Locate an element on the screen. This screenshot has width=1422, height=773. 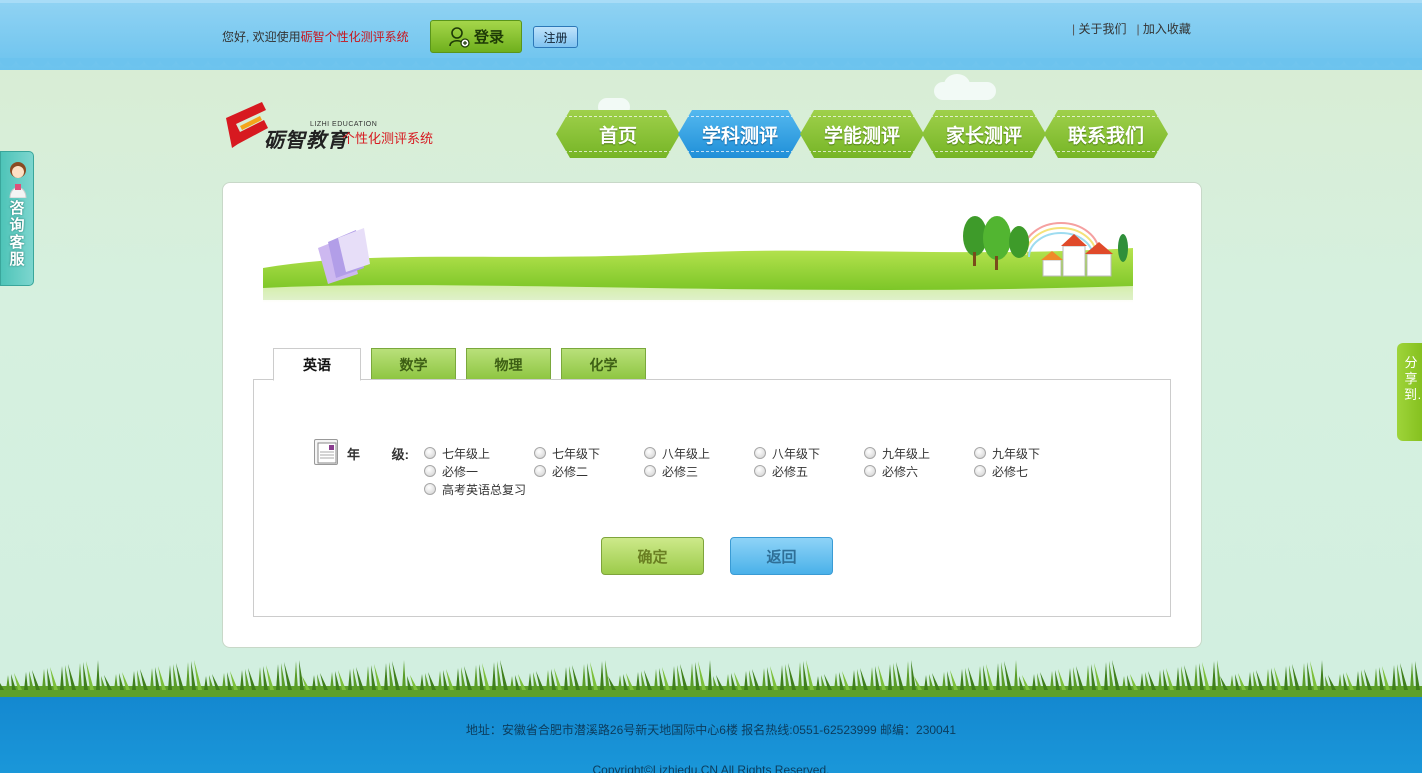
user-icon is located at coordinates (459, 37).